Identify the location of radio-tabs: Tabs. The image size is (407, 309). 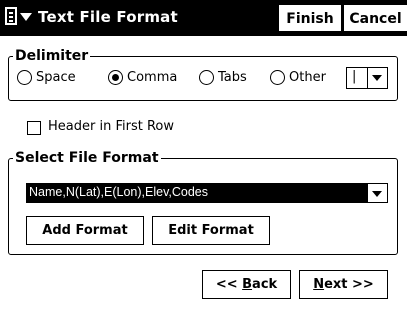
(223, 77).